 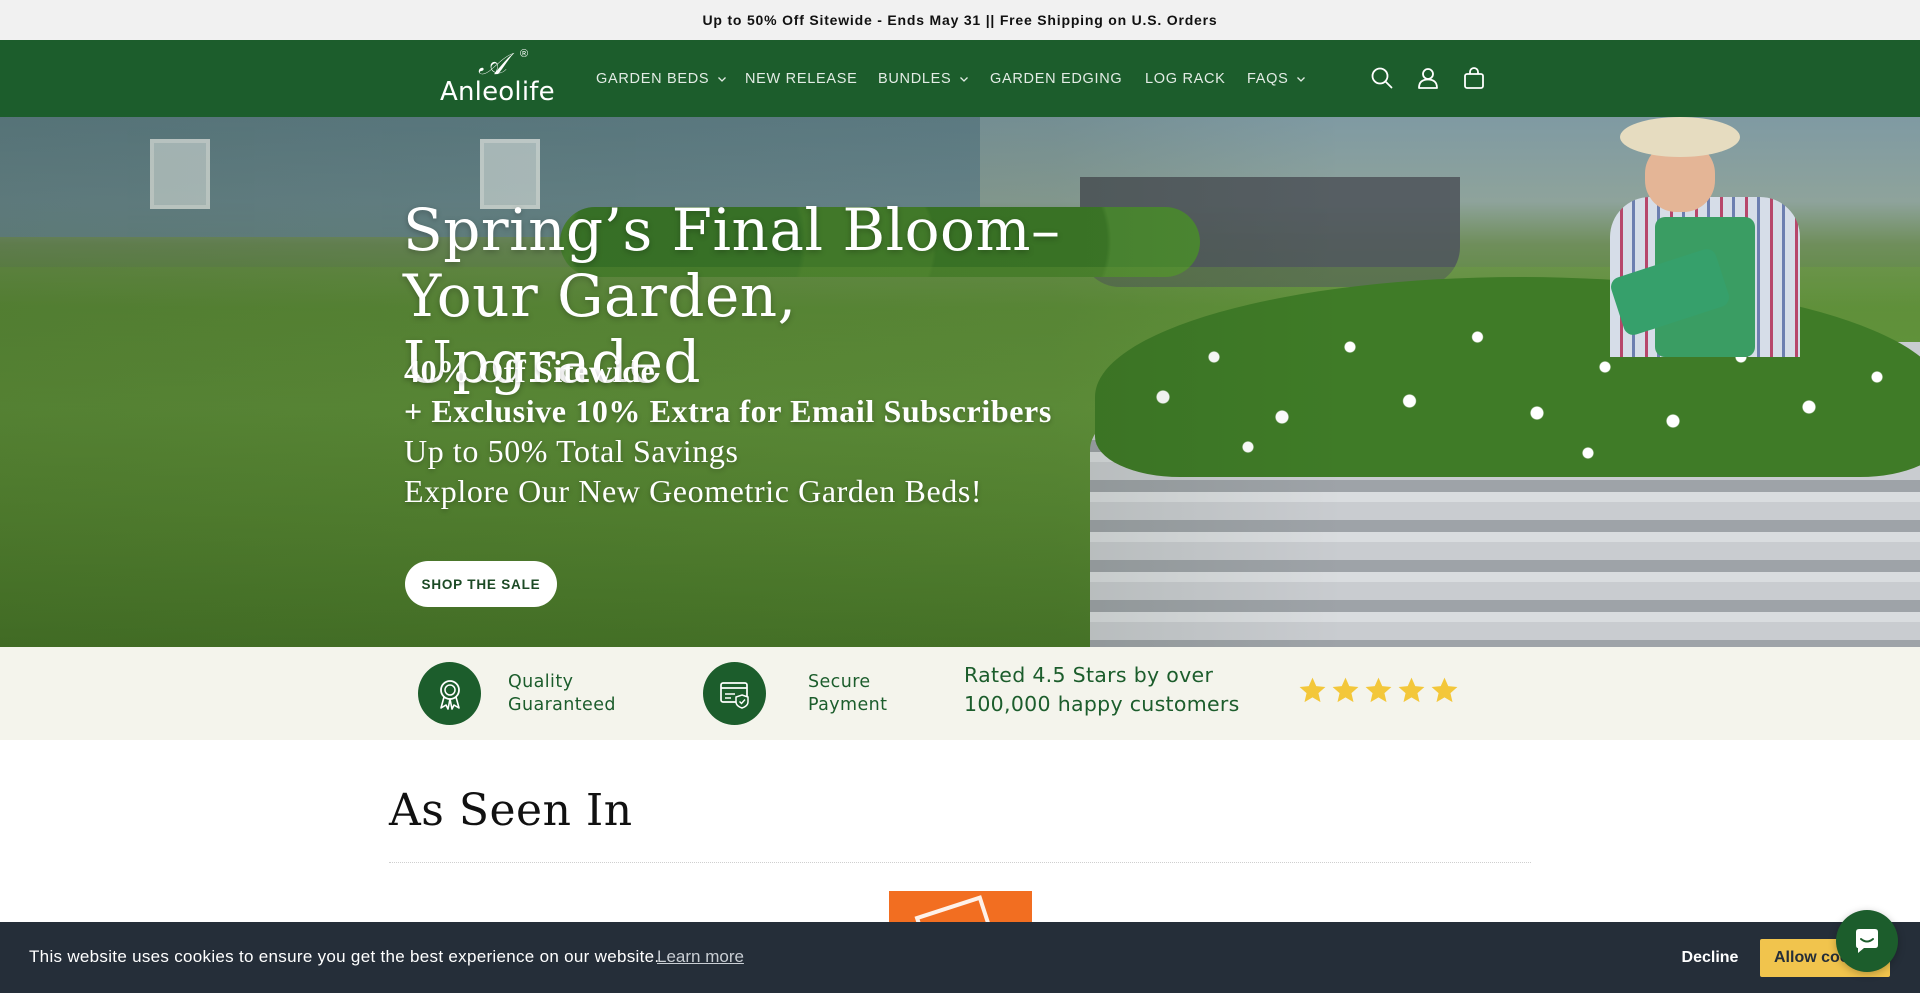 I want to click on nav-label: BUNDLES, so click(x=915, y=78).